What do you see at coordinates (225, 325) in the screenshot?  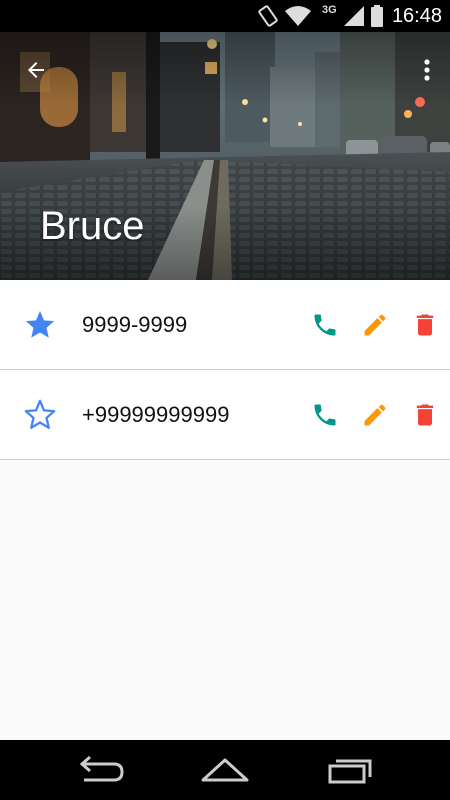 I see `phone-row: 9999-9999` at bounding box center [225, 325].